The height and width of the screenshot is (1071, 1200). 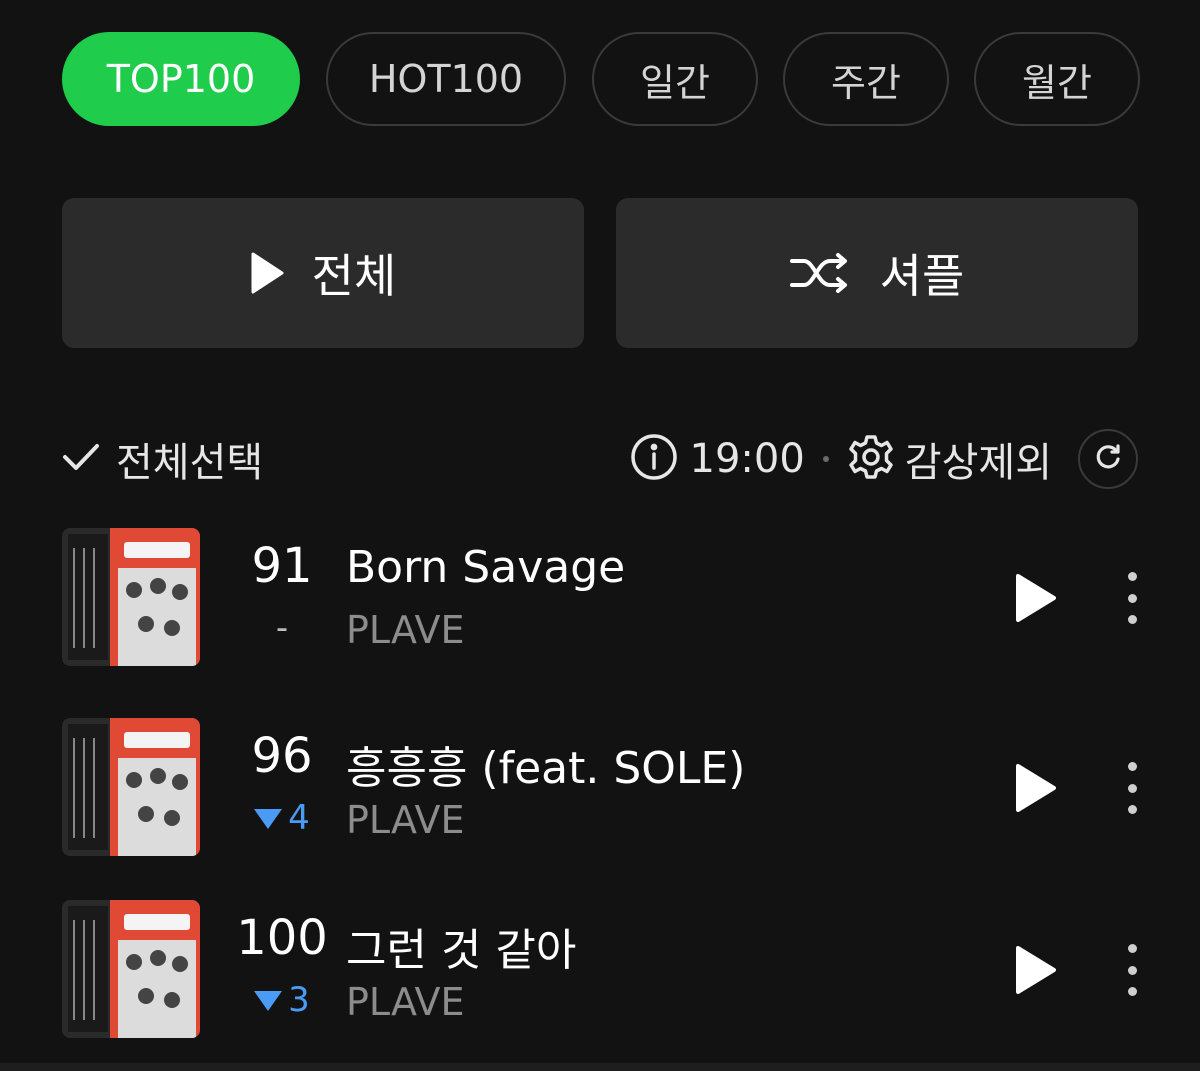 What do you see at coordinates (820, 273) in the screenshot?
I see `shuffle-icon` at bounding box center [820, 273].